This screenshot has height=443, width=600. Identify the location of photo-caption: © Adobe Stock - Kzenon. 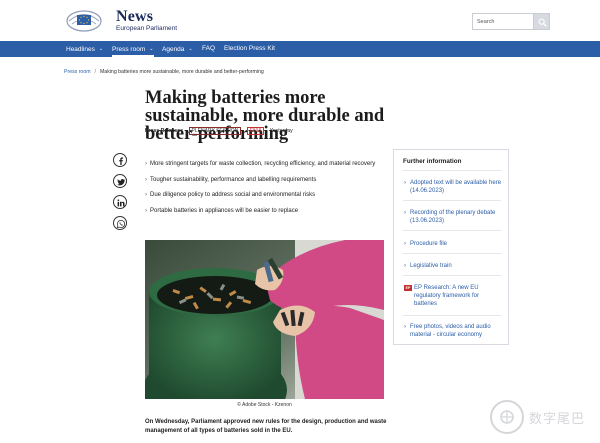
(264, 405).